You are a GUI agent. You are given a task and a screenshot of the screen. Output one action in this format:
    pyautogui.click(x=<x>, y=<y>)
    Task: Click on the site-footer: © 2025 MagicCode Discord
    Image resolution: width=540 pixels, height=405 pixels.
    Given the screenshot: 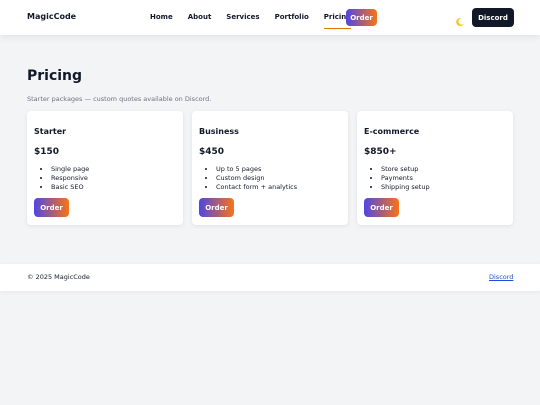 What is the action you would take?
    pyautogui.click(x=270, y=277)
    